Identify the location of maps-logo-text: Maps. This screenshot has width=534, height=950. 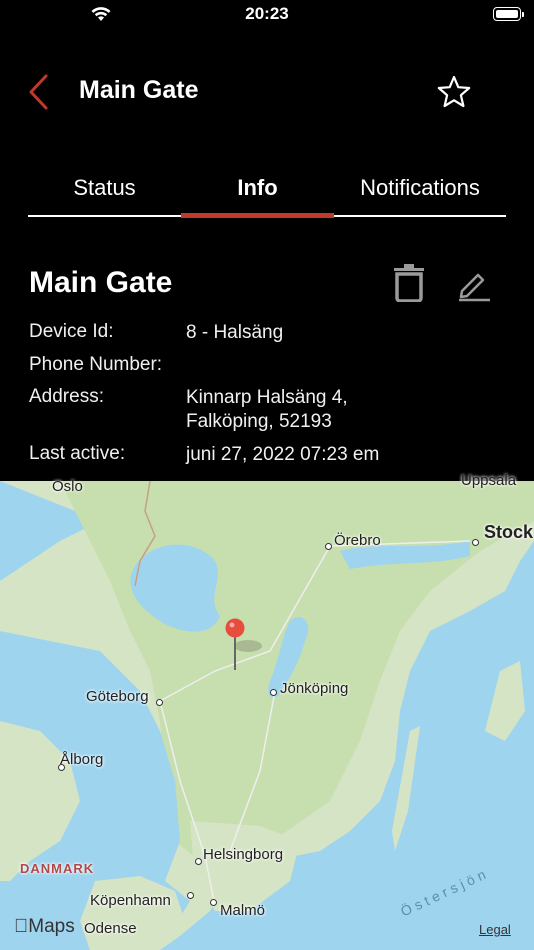
(44, 926).